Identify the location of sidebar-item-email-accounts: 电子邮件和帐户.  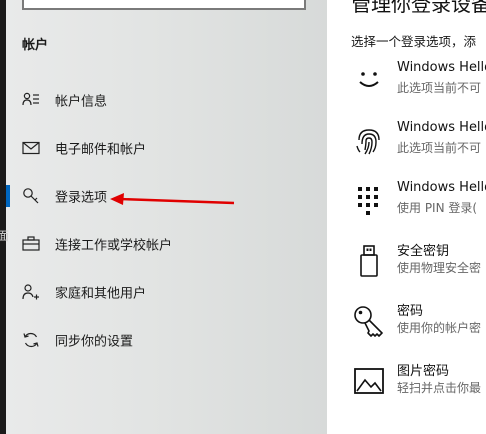
(166, 148).